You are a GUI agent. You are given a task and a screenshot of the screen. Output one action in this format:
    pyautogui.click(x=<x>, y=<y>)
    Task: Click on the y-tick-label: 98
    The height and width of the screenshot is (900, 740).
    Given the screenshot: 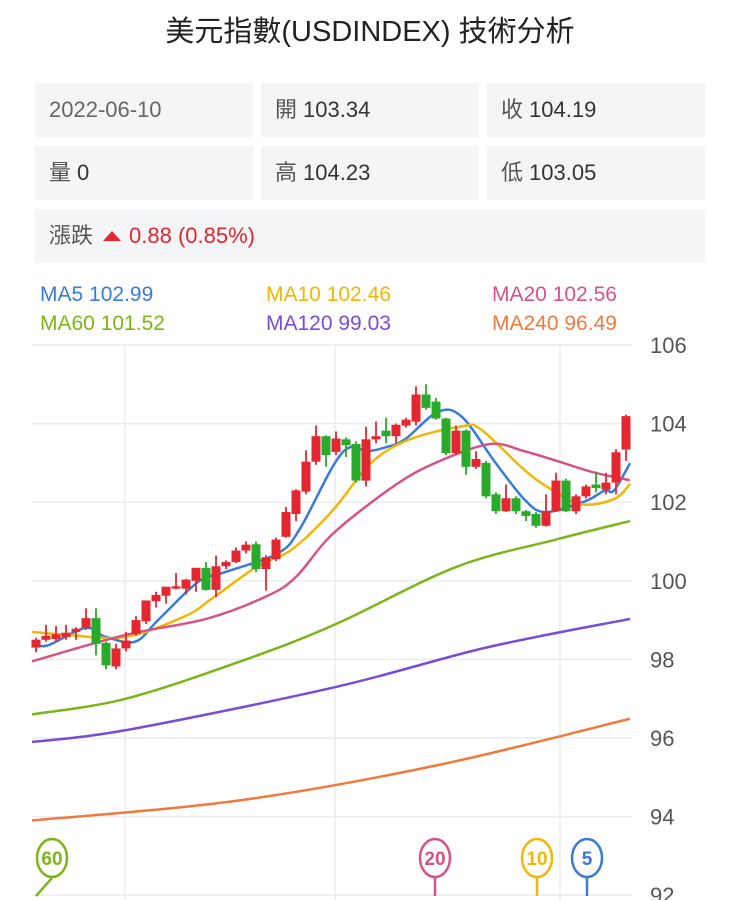 What is the action you would take?
    pyautogui.click(x=662, y=659)
    